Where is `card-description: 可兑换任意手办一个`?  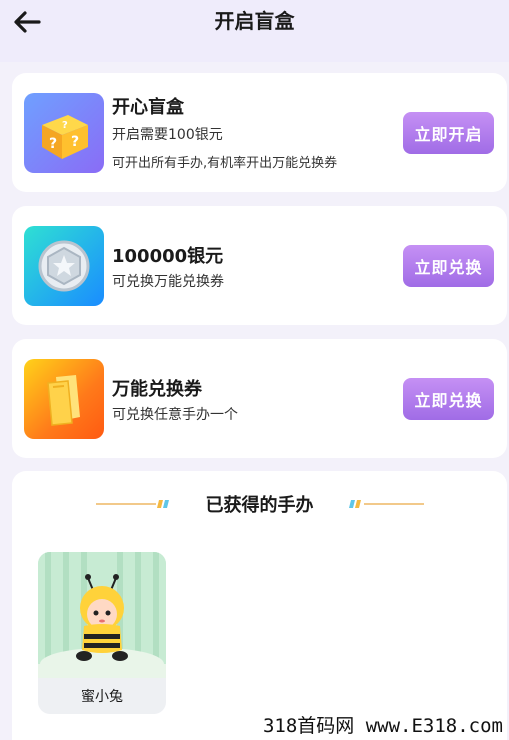
card-description: 可兑换任意手办一个 is located at coordinates (175, 415).